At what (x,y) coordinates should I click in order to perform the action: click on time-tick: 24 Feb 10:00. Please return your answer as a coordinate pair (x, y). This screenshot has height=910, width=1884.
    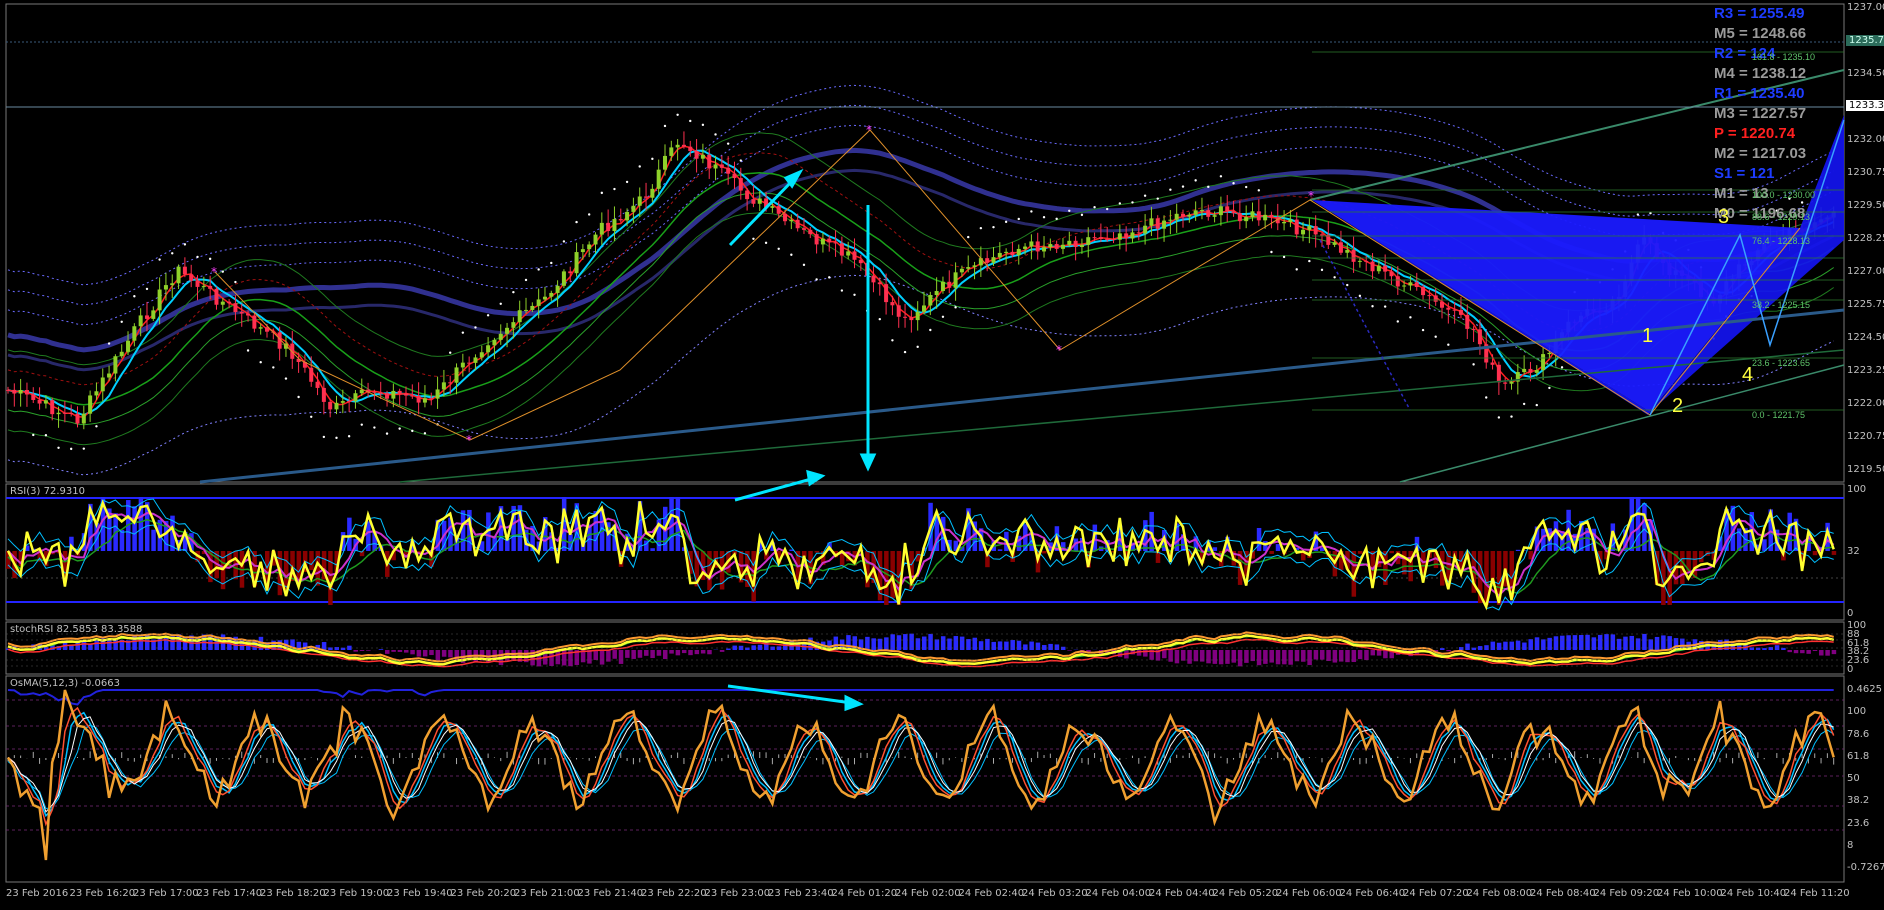
    Looking at the image, I should click on (1690, 893).